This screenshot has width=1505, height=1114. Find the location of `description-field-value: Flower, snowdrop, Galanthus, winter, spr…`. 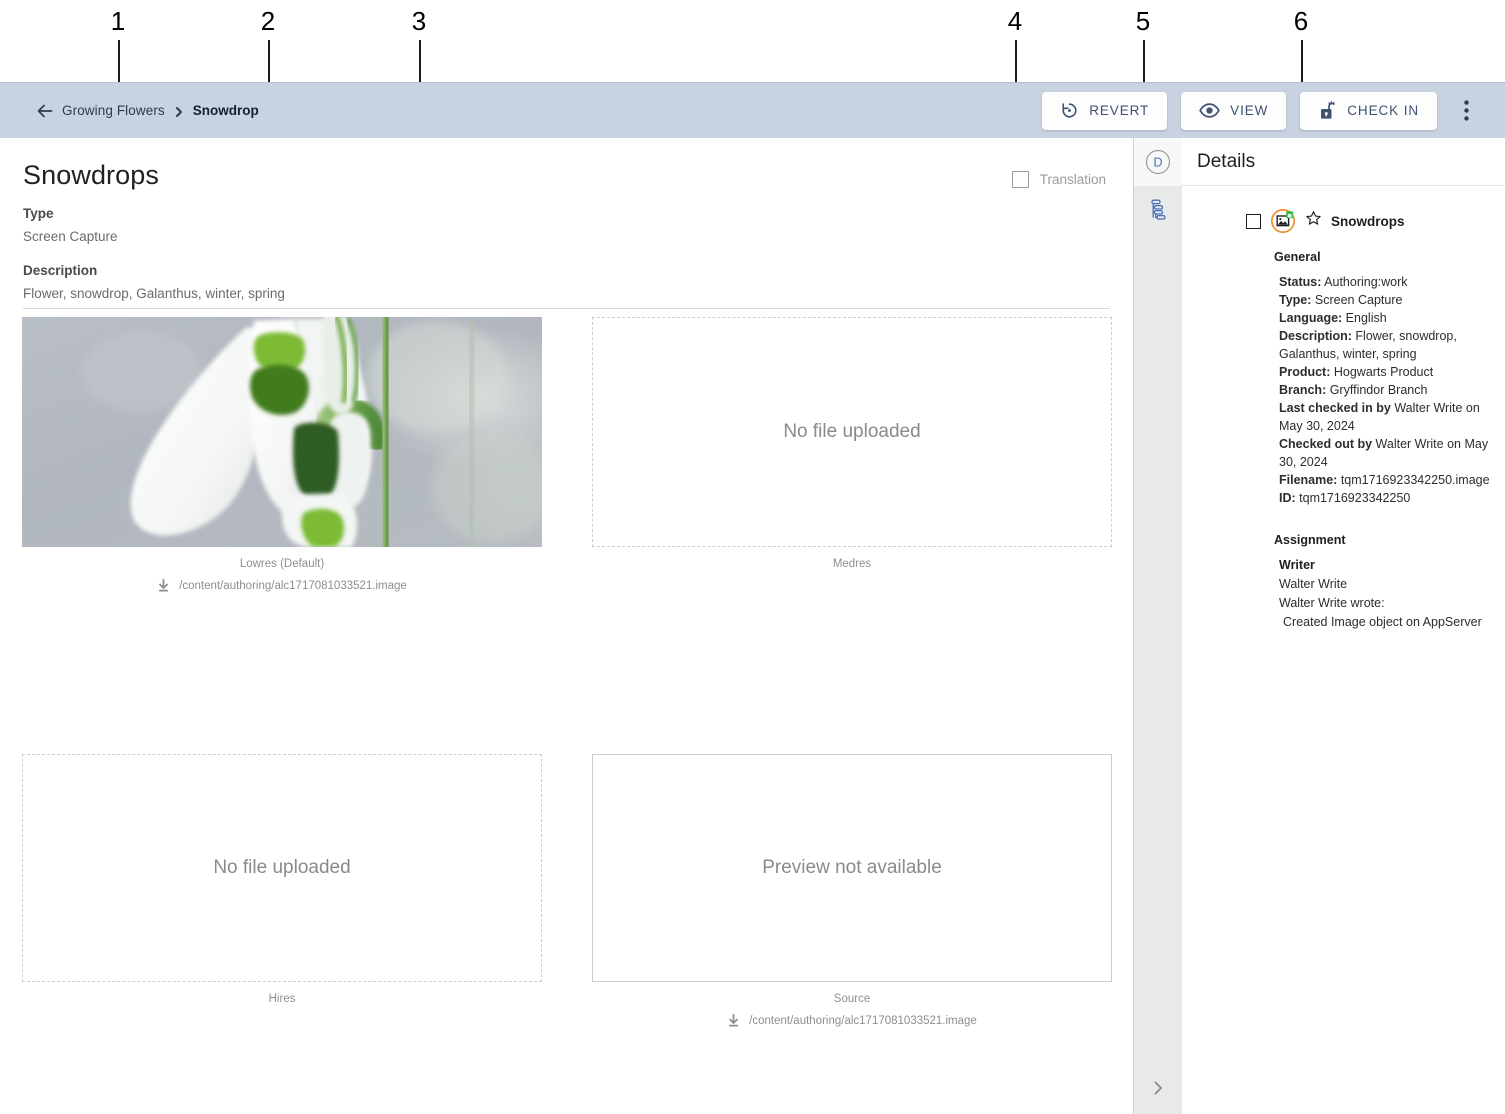

description-field-value: Flower, snowdrop, Galanthus, winter, spr… is located at coordinates (154, 293).